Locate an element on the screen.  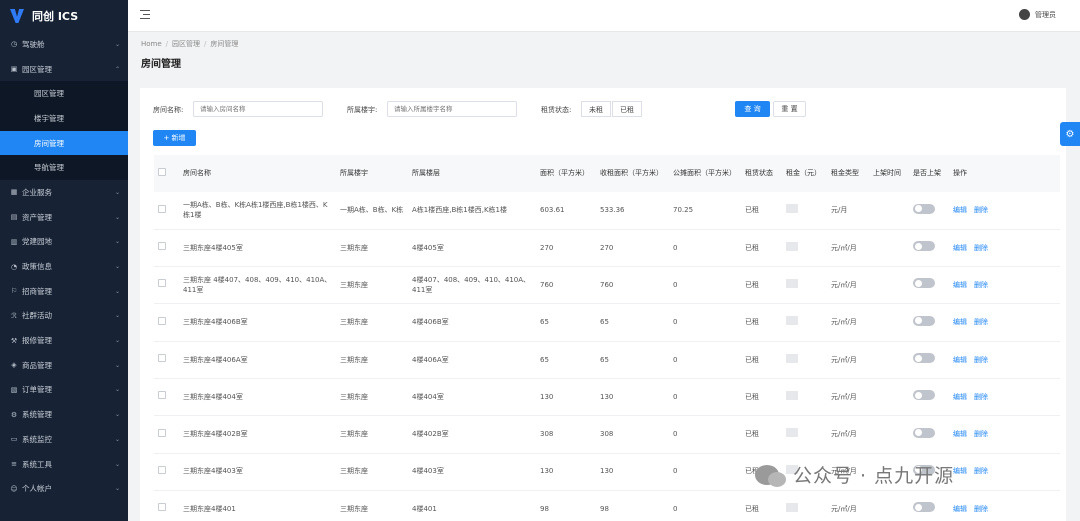
page-title: 房间管理 is located at coordinates (161, 64).